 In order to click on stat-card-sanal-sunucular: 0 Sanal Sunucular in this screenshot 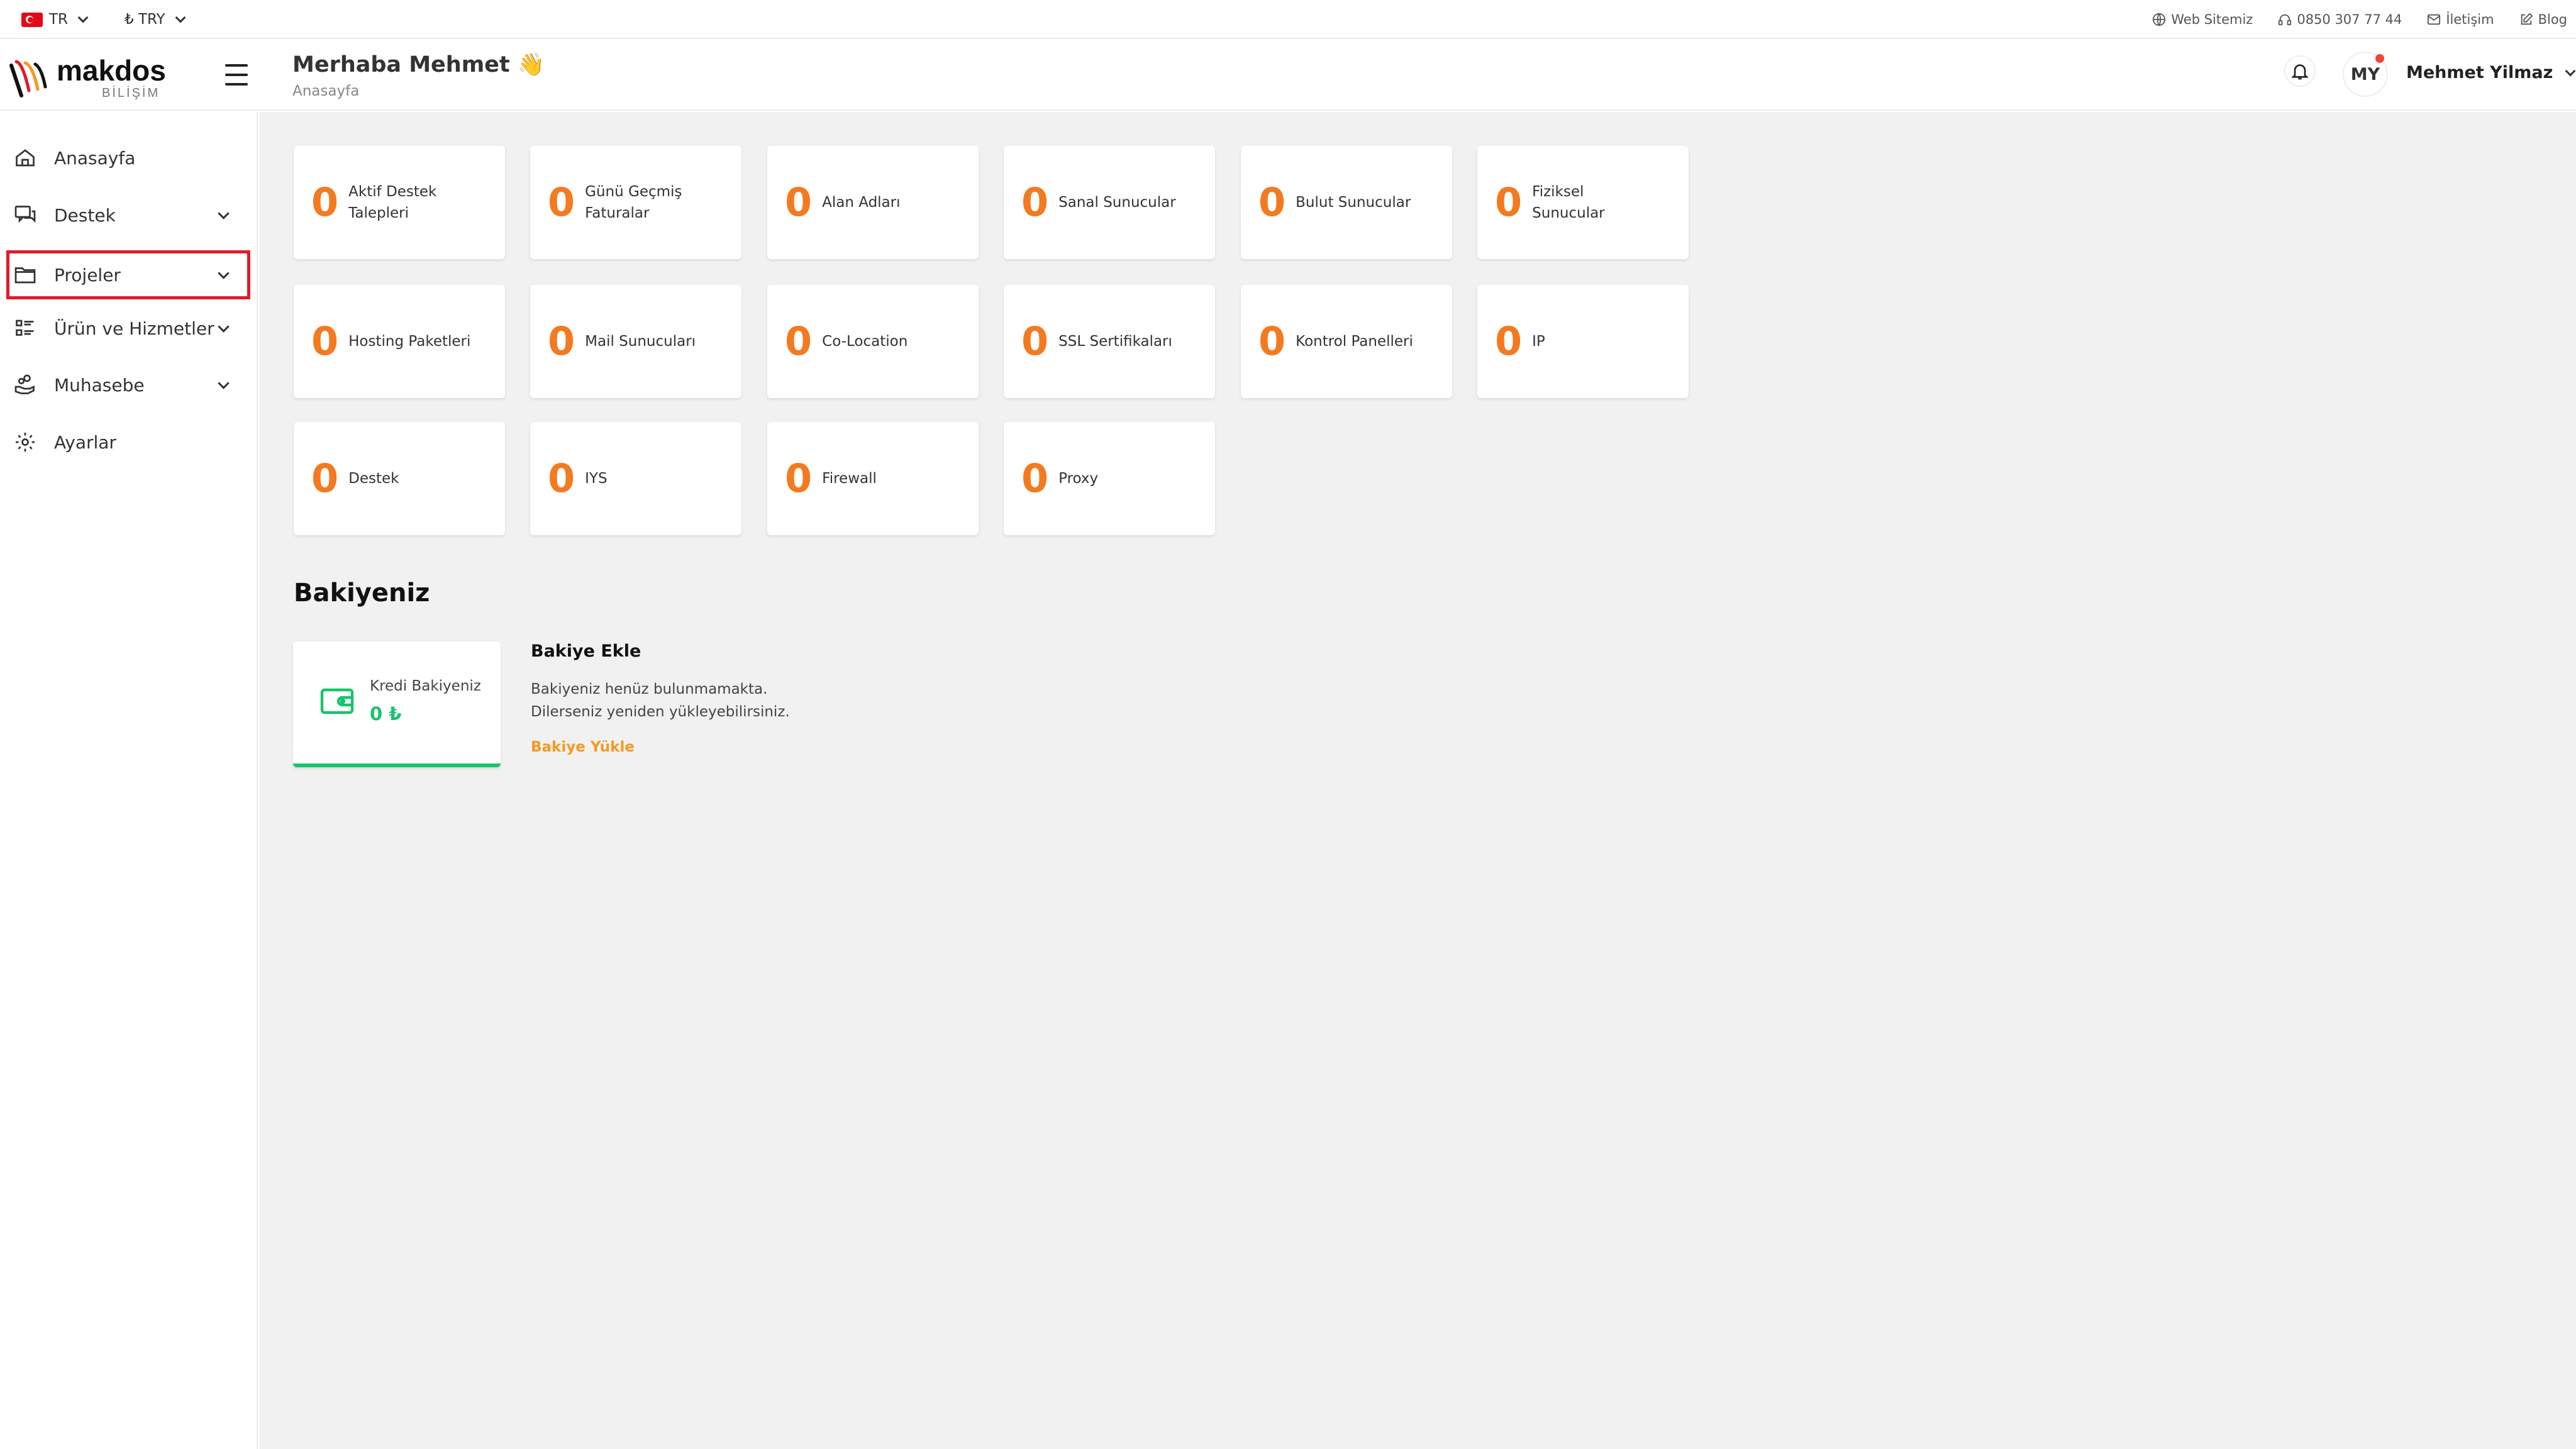, I will do `click(1109, 202)`.